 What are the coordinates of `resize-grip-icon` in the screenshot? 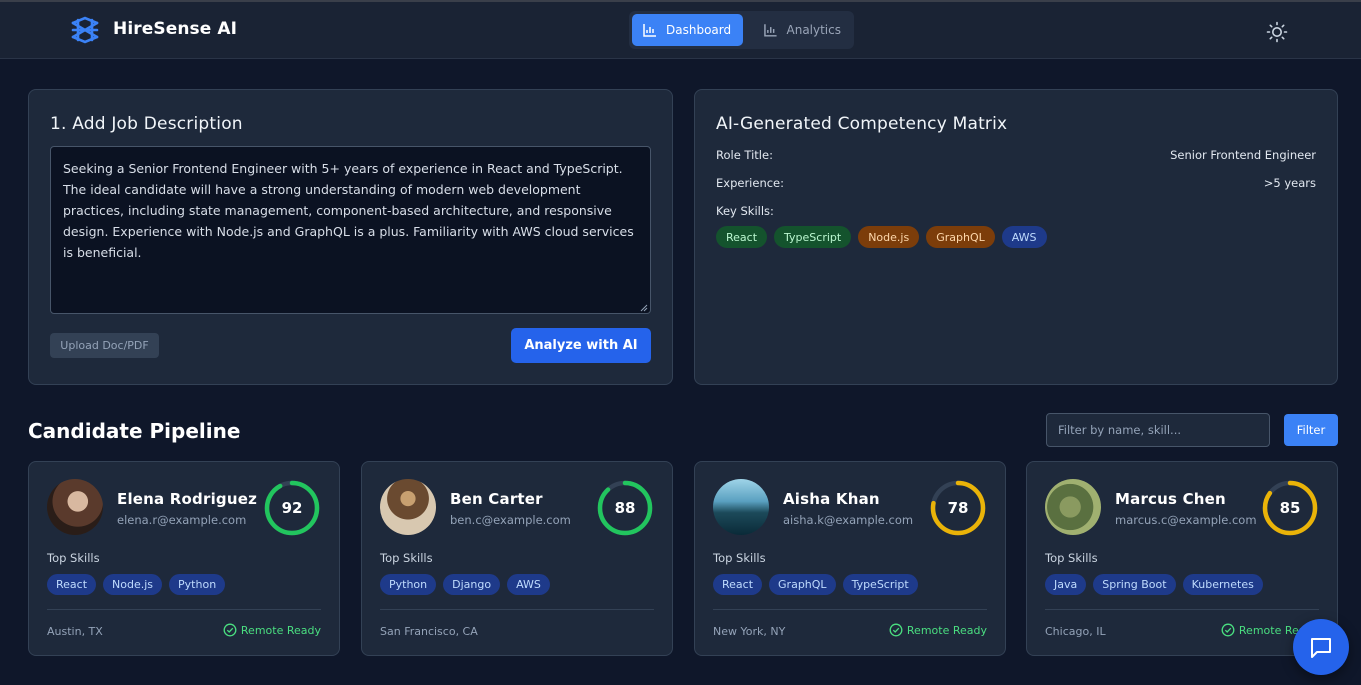 It's located at (644, 308).